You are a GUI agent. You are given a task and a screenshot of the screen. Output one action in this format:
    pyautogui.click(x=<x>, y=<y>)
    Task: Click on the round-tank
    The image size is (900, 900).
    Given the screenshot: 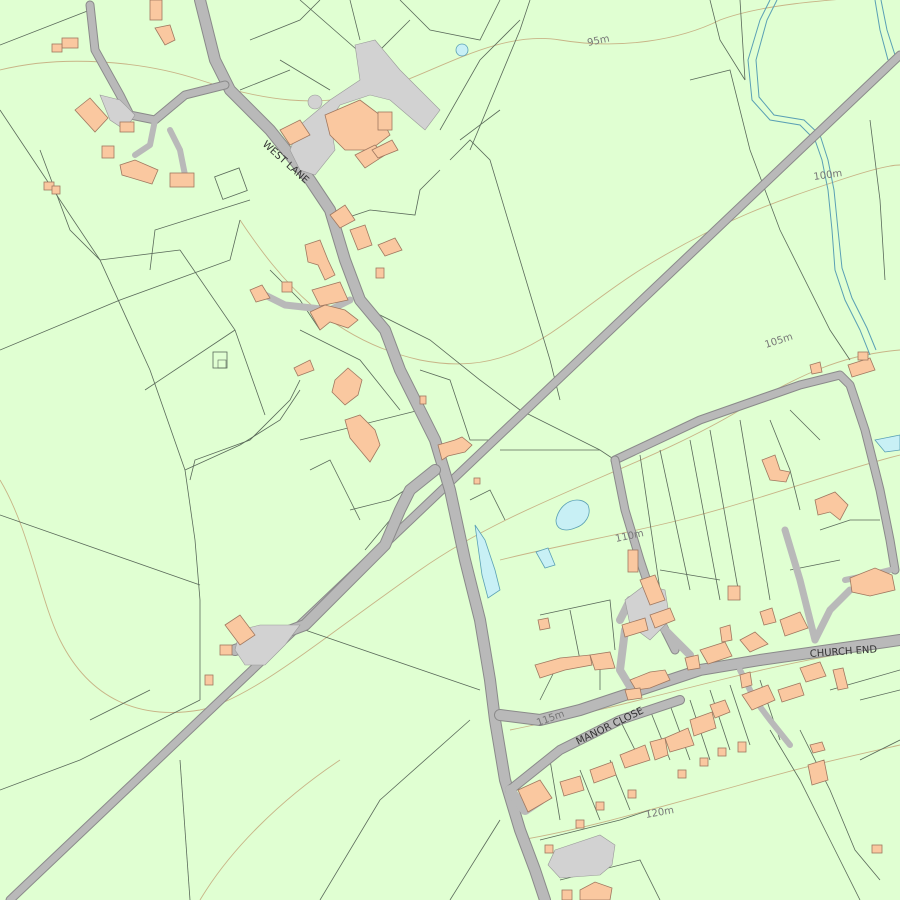 What is the action you would take?
    pyautogui.click(x=462, y=50)
    